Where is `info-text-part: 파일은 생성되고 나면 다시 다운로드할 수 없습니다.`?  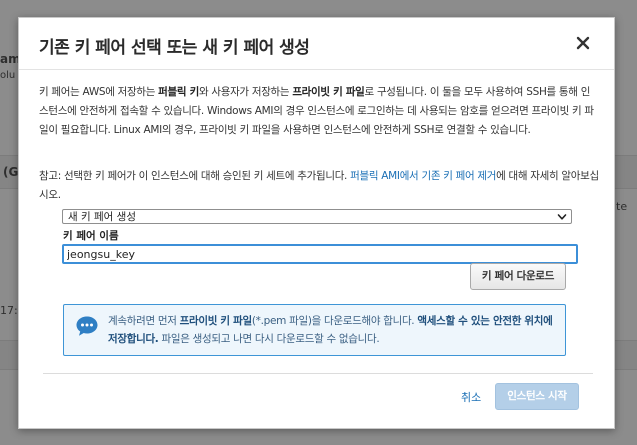 info-text-part: 파일은 생성되고 나면 다시 다운로드할 수 없습니다. is located at coordinates (269, 339).